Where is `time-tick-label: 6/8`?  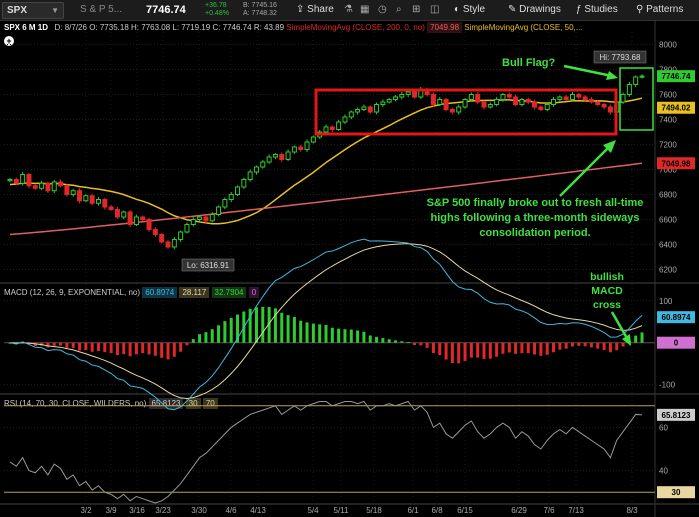
time-tick-label: 6/8 is located at coordinates (437, 510).